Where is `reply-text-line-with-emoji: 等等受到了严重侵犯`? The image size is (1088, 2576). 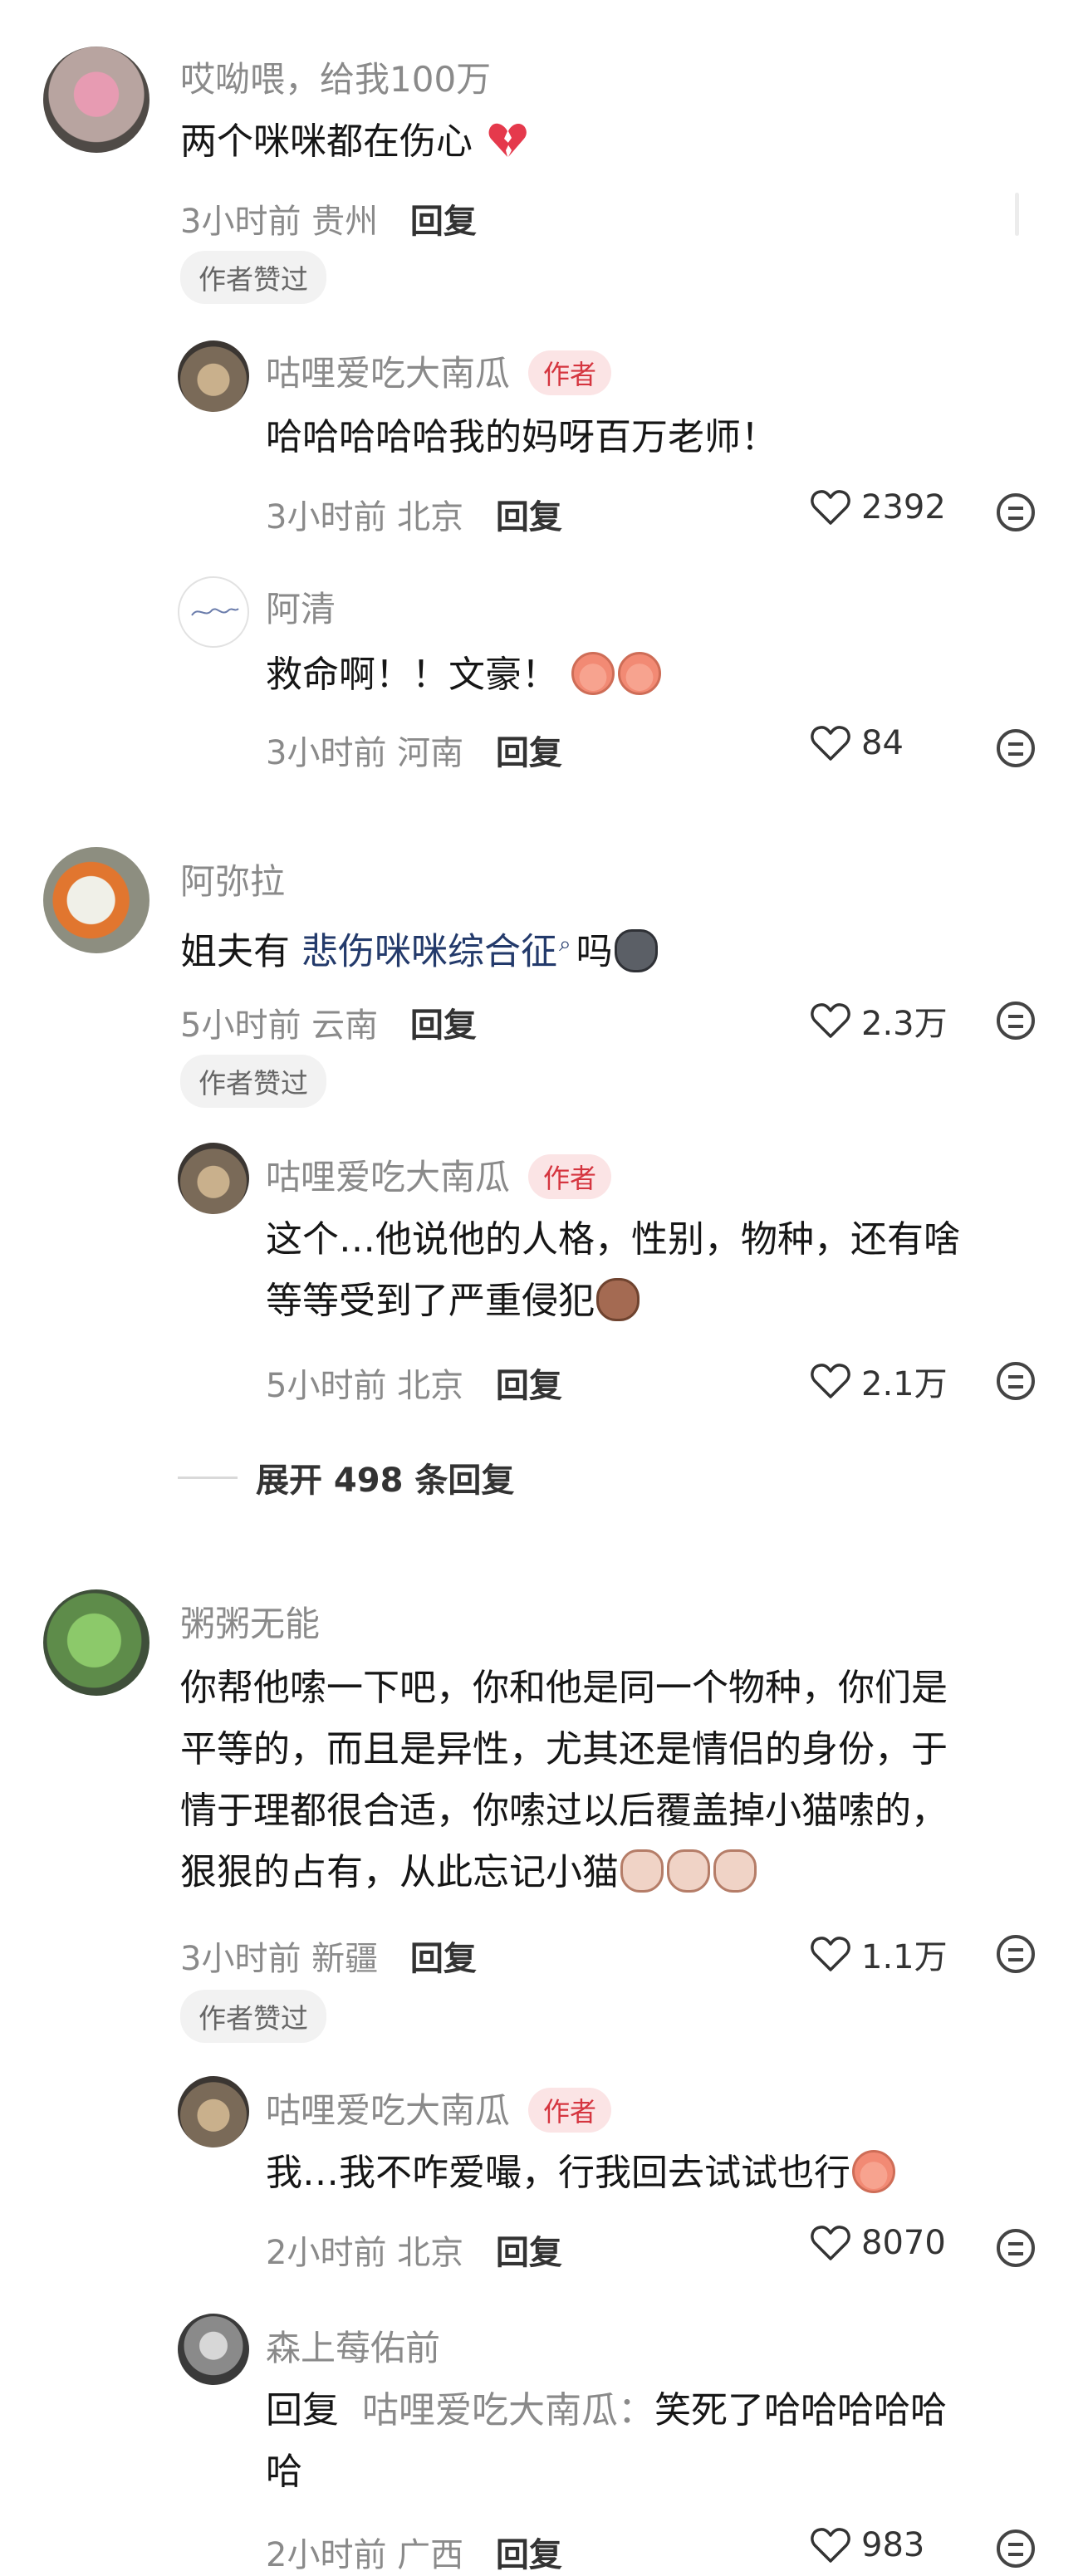 reply-text-line-with-emoji: 等等受到了严重侵犯 is located at coordinates (613, 1302).